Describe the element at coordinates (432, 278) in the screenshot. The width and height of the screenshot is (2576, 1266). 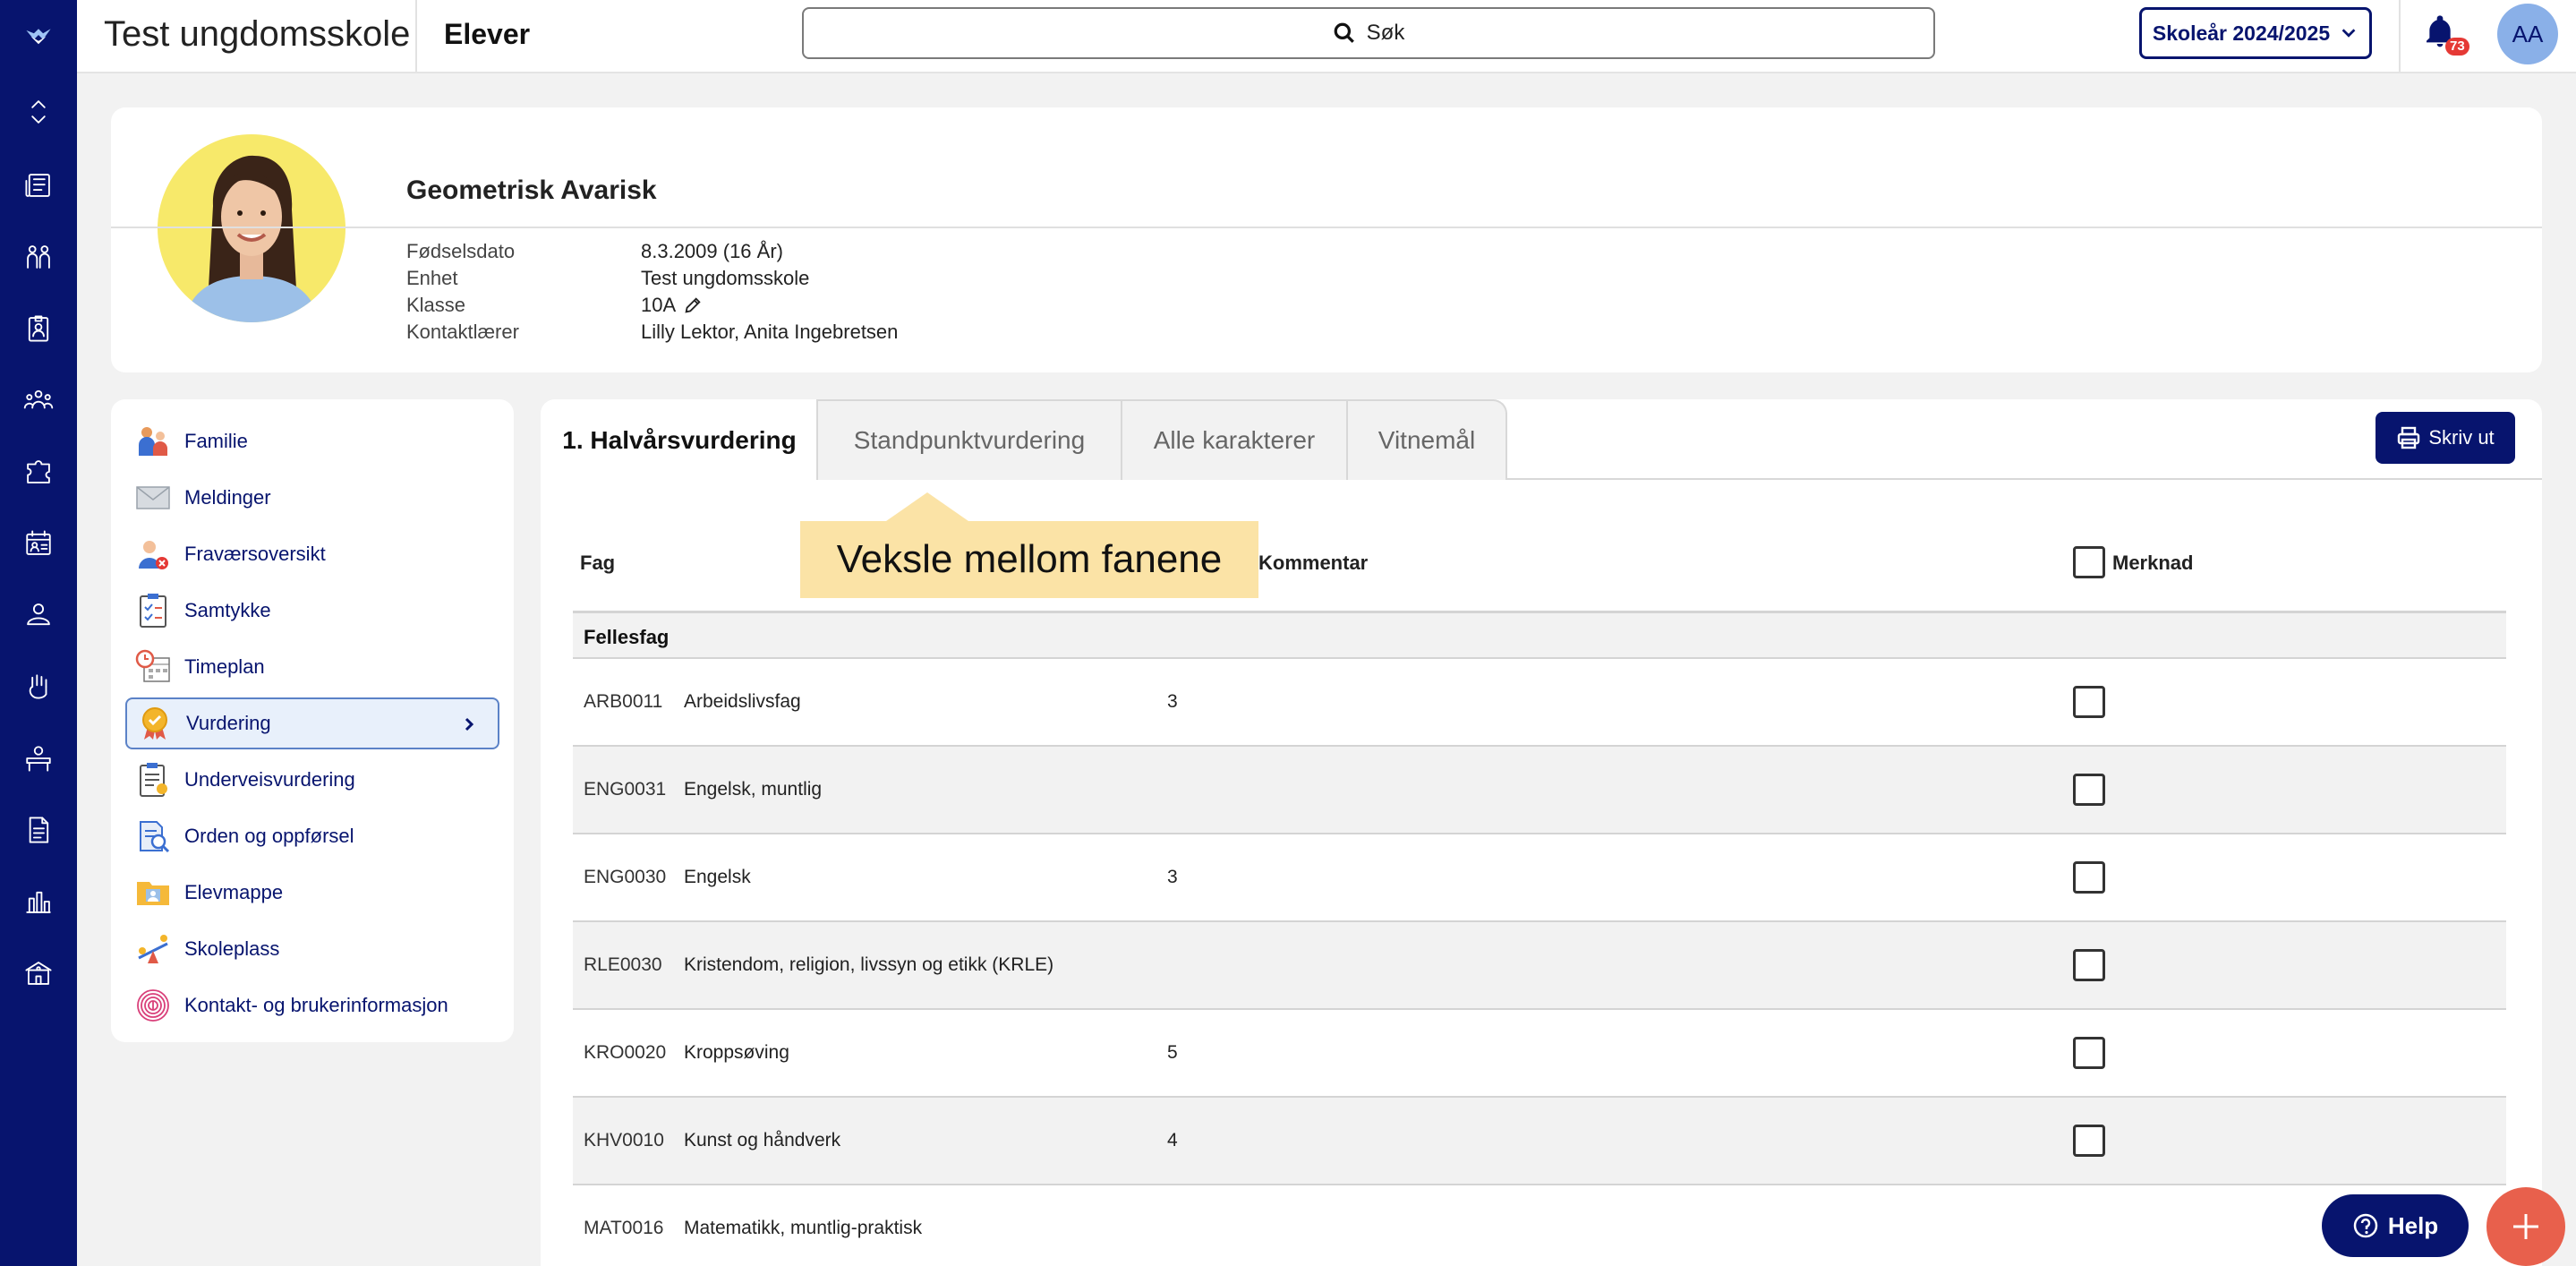
I see `unit-label: Enhet` at that location.